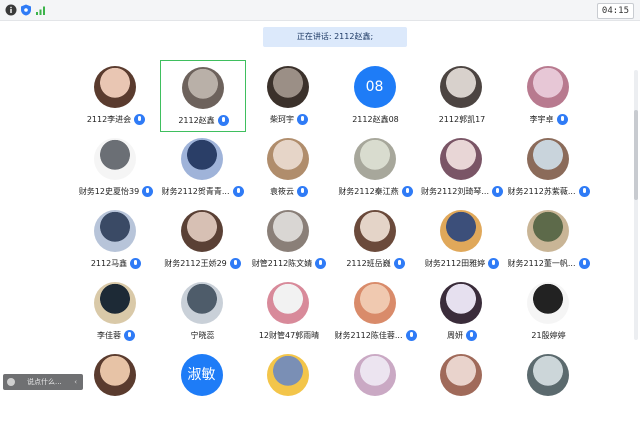  Describe the element at coordinates (320, 10) in the screenshot. I see `top-toolbar: 04:15` at that location.